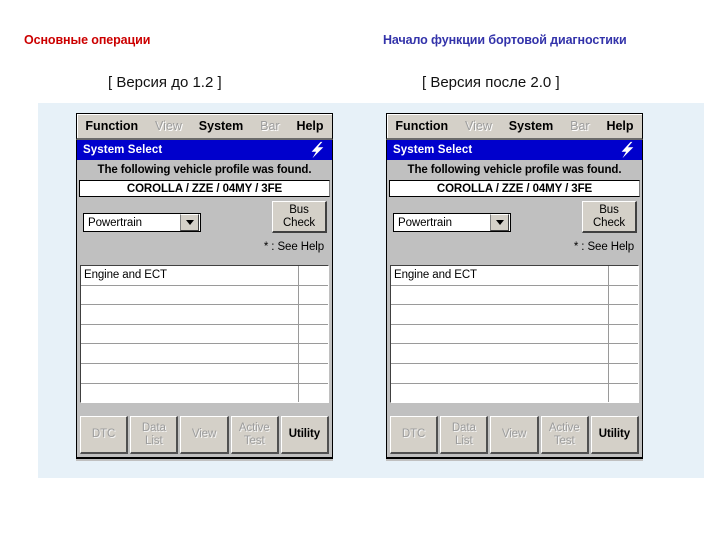 This screenshot has height=540, width=720. What do you see at coordinates (87, 40) in the screenshot?
I see `section-heading-basic-operations: Основные операции` at bounding box center [87, 40].